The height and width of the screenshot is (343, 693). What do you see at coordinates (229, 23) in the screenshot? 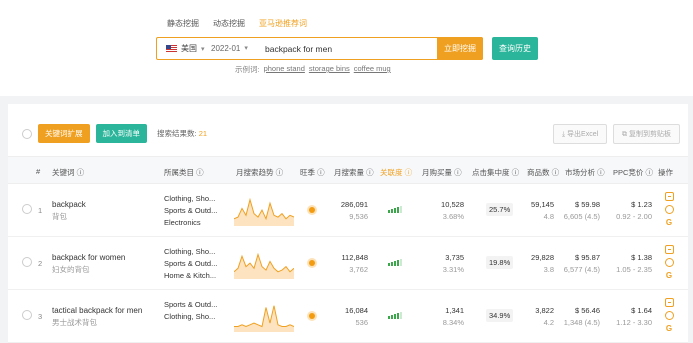
I see `tab-dynamic: 动态挖掘` at bounding box center [229, 23].